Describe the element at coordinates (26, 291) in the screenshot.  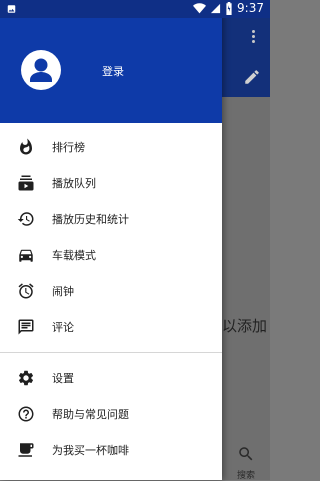
I see `alarm-icon` at that location.